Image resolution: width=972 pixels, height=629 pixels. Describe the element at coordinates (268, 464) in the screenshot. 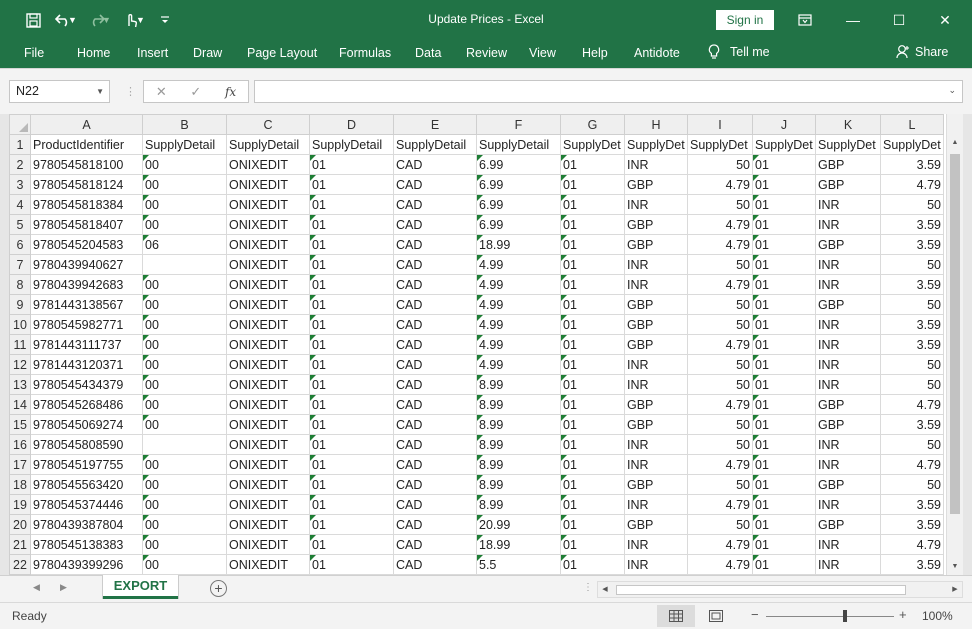

I see `cell-c17: ONIXEDIT` at that location.